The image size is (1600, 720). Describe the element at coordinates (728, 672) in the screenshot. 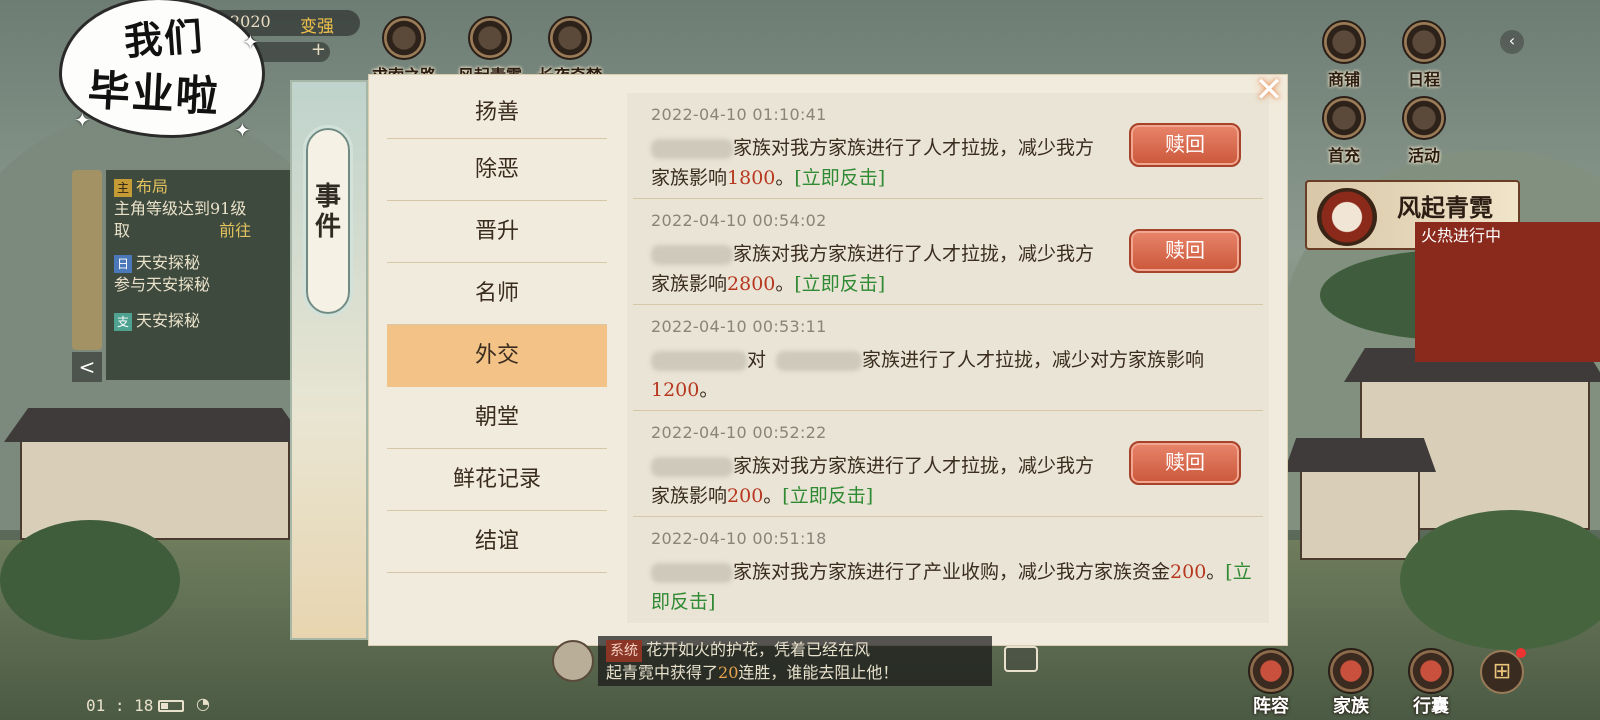

I see `chat-highlight: 20` at that location.